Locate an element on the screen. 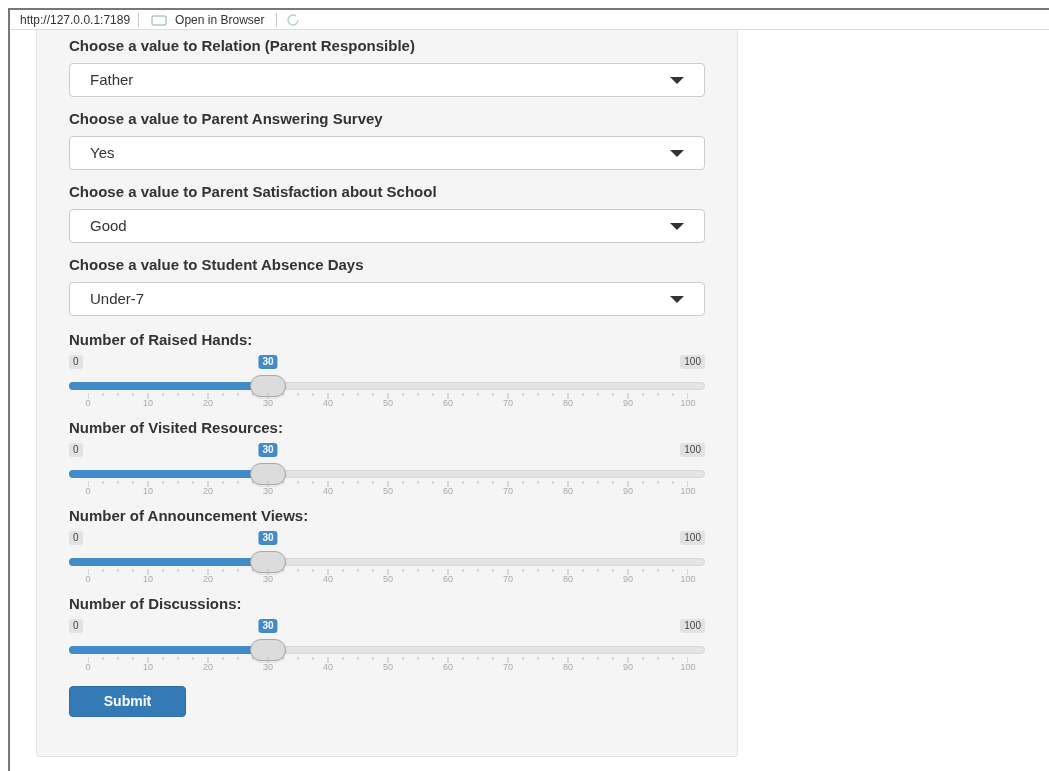  slider-label: Number of Raised Hands: is located at coordinates (161, 340).